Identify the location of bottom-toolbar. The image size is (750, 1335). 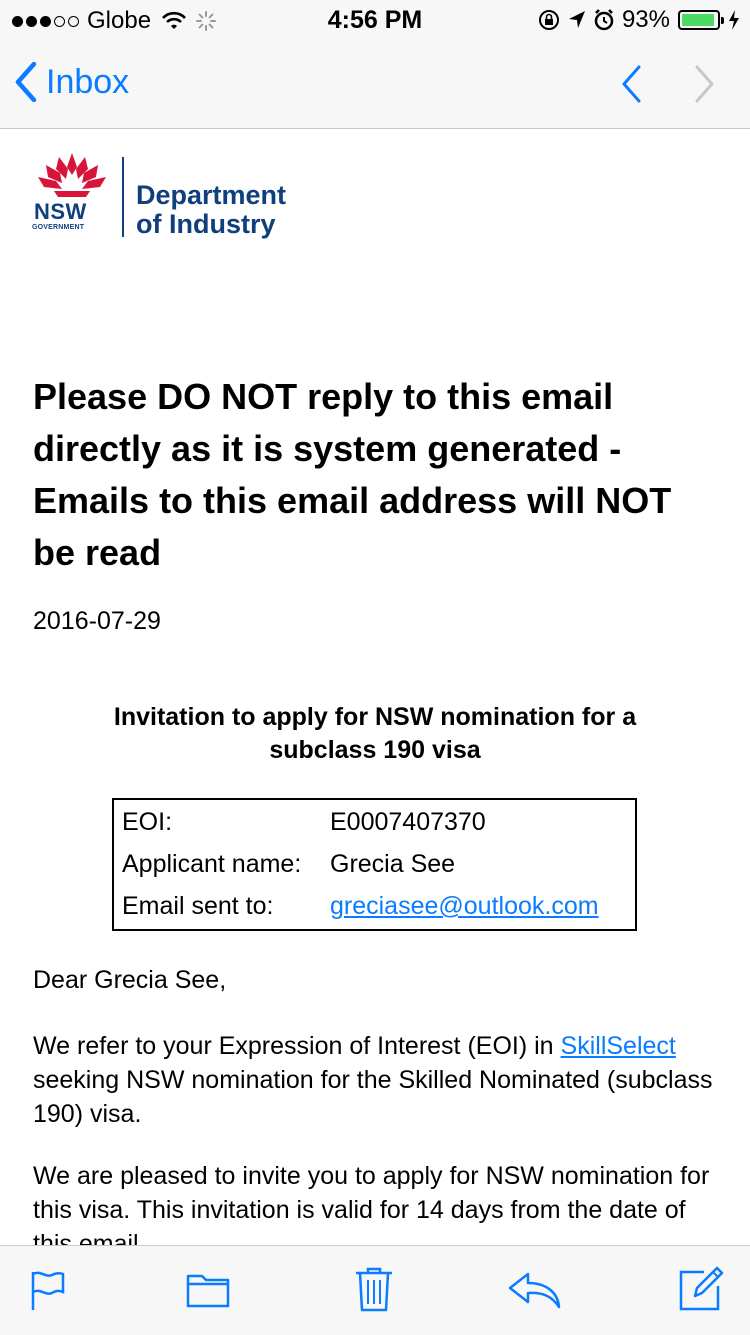
(375, 1290).